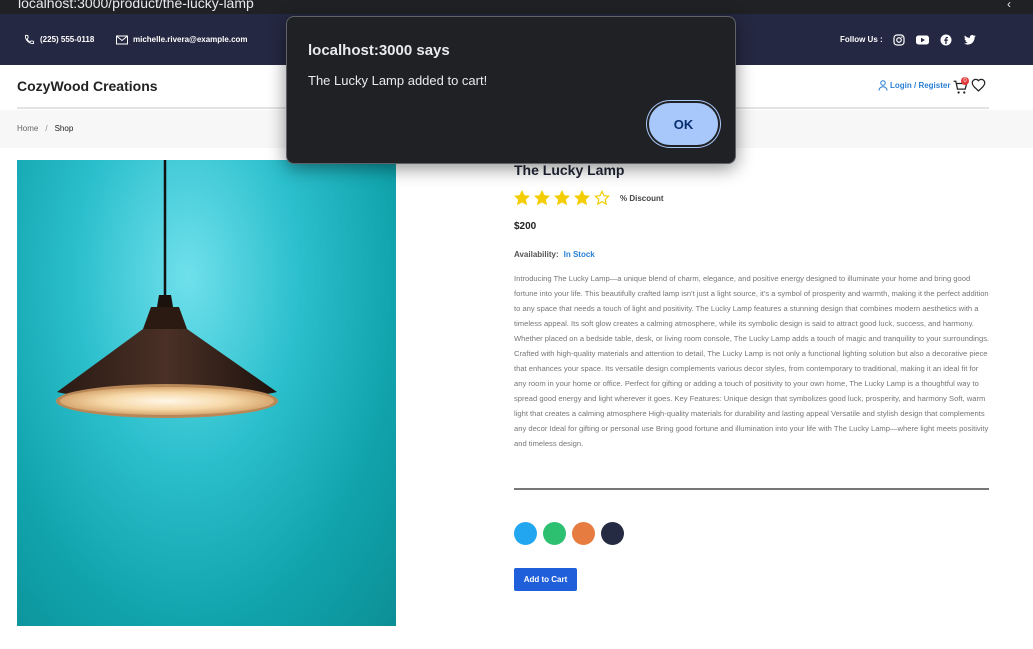 This screenshot has width=1033, height=649. What do you see at coordinates (516, 7) in the screenshot?
I see `browser-address-bar: localhost:3000/product/the-lucky-lamp ‹` at bounding box center [516, 7].